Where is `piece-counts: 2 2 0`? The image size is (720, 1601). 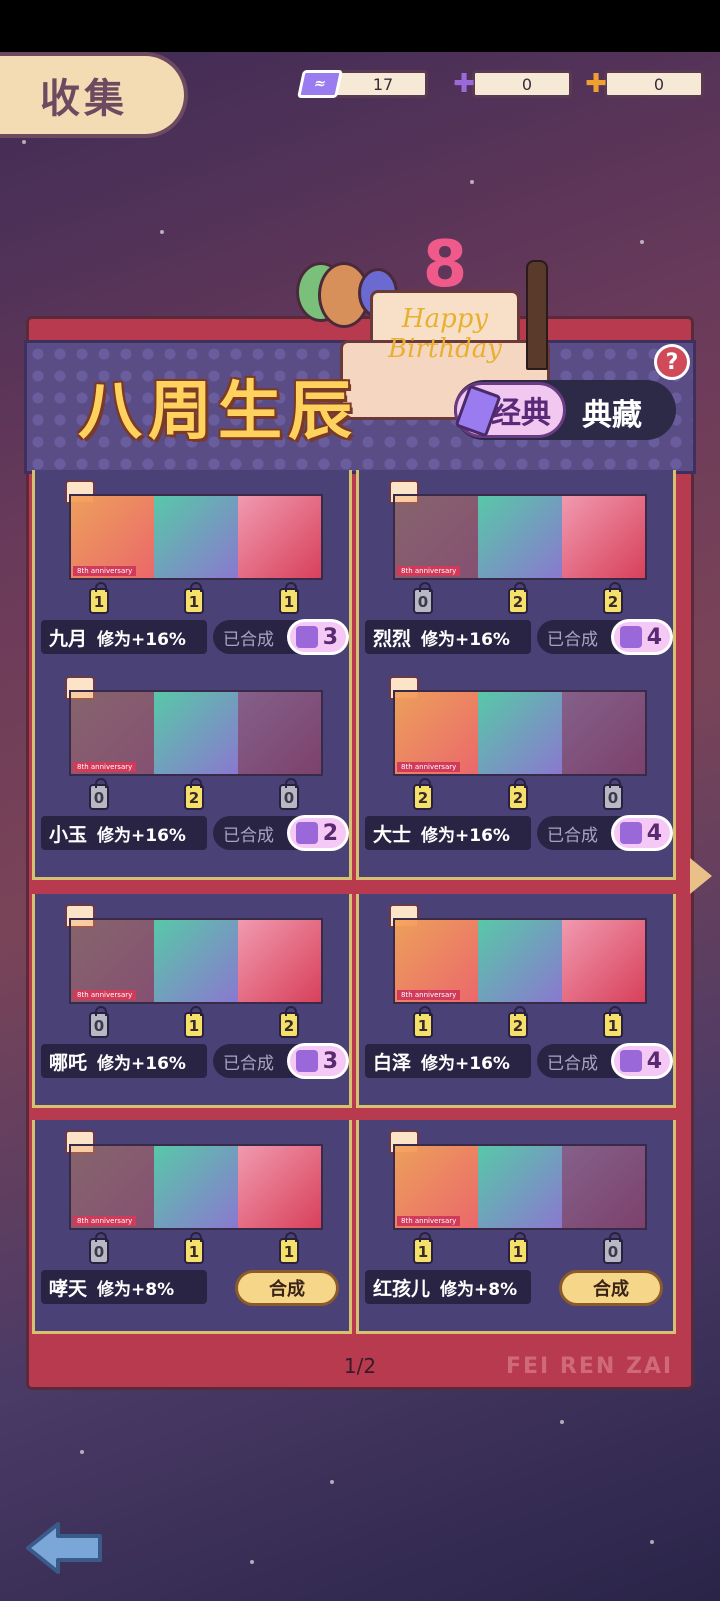
piece-counts: 2 2 0 is located at coordinates (518, 794).